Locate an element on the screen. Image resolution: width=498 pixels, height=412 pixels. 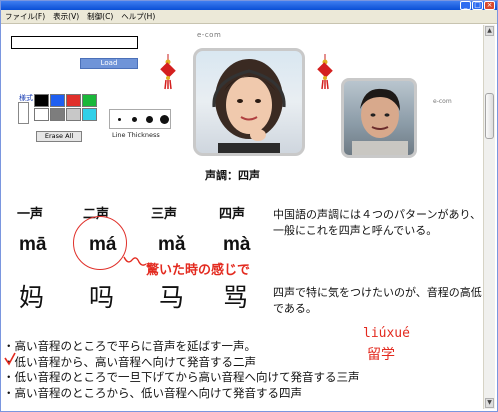
text-input is located at coordinates (74, 42).